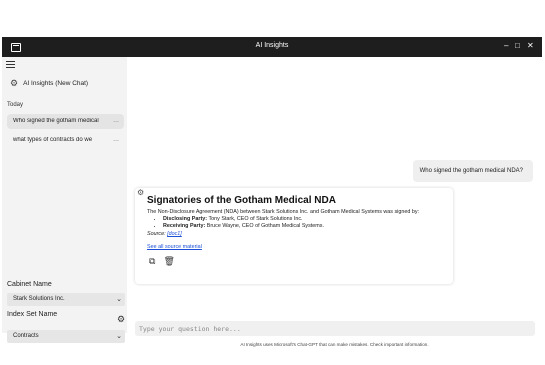  Describe the element at coordinates (184, 226) in the screenshot. I see `party-role: Receiving Party:` at that location.